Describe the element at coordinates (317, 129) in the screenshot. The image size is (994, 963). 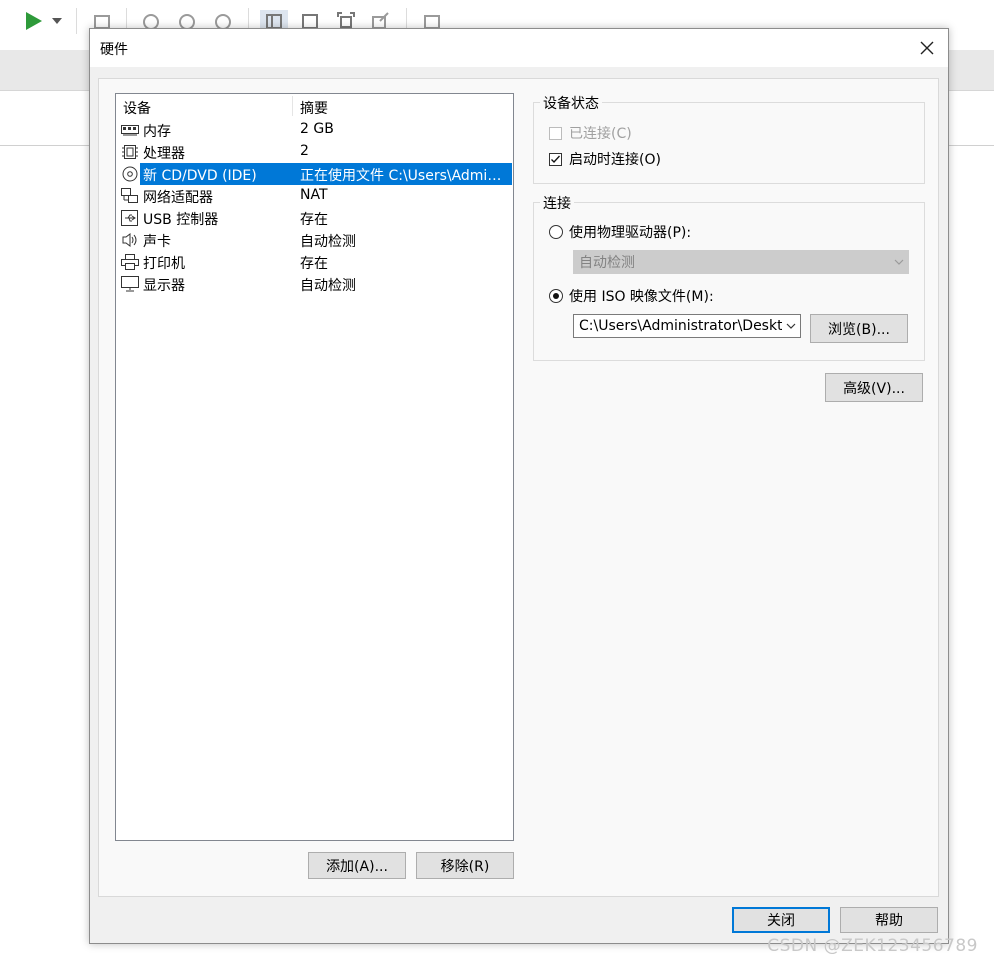
I see `device-summary: 2 GB` at that location.